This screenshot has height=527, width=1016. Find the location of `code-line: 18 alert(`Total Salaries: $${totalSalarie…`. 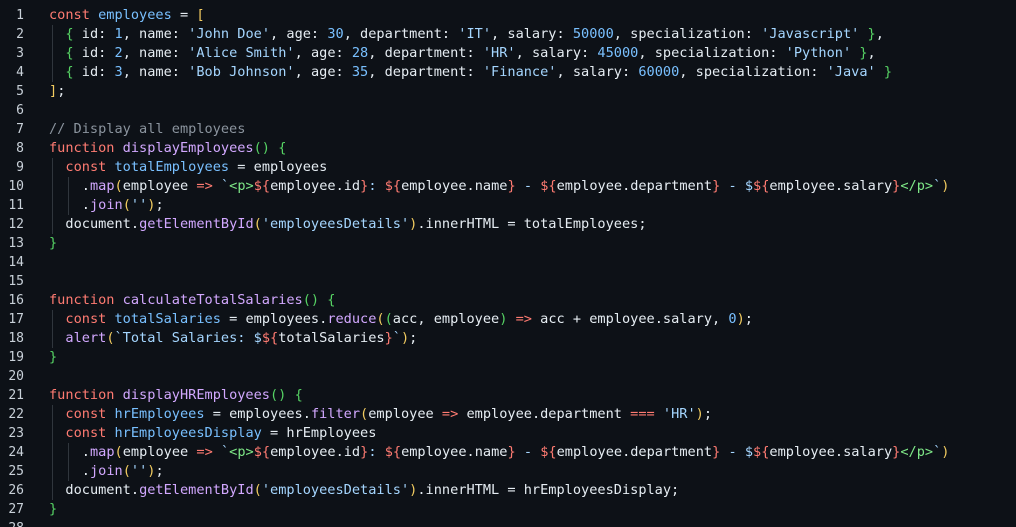

code-line: 18 alert(`Total Salaries: $${totalSalarie… is located at coordinates (508, 338).